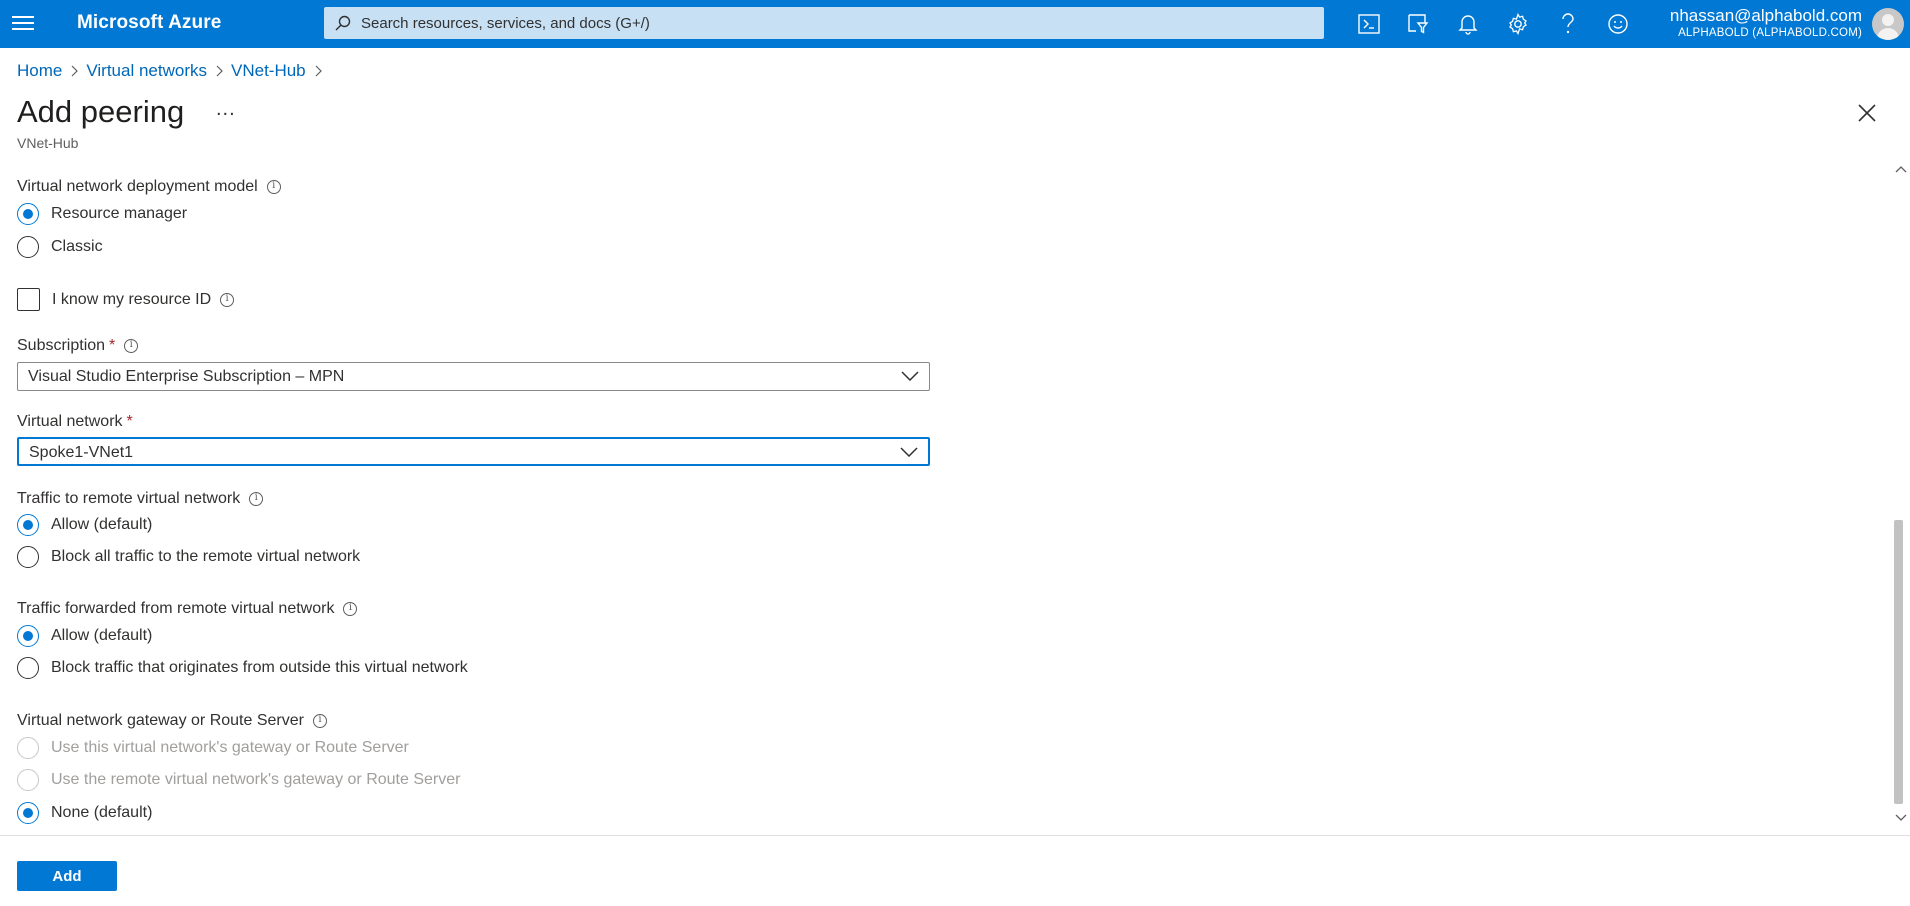  Describe the element at coordinates (77, 246) in the screenshot. I see `radio-label: Classic` at that location.